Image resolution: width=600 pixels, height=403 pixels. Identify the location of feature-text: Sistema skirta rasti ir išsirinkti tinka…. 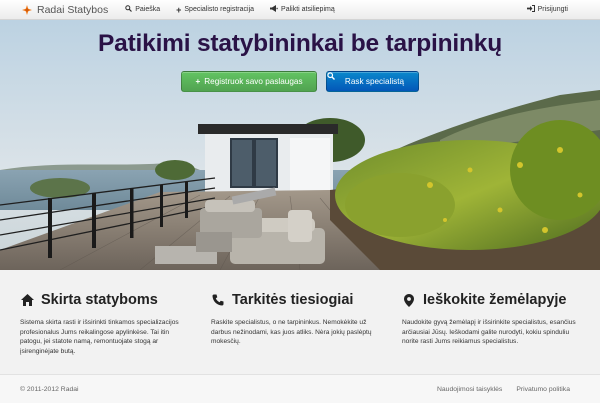
(99, 337).